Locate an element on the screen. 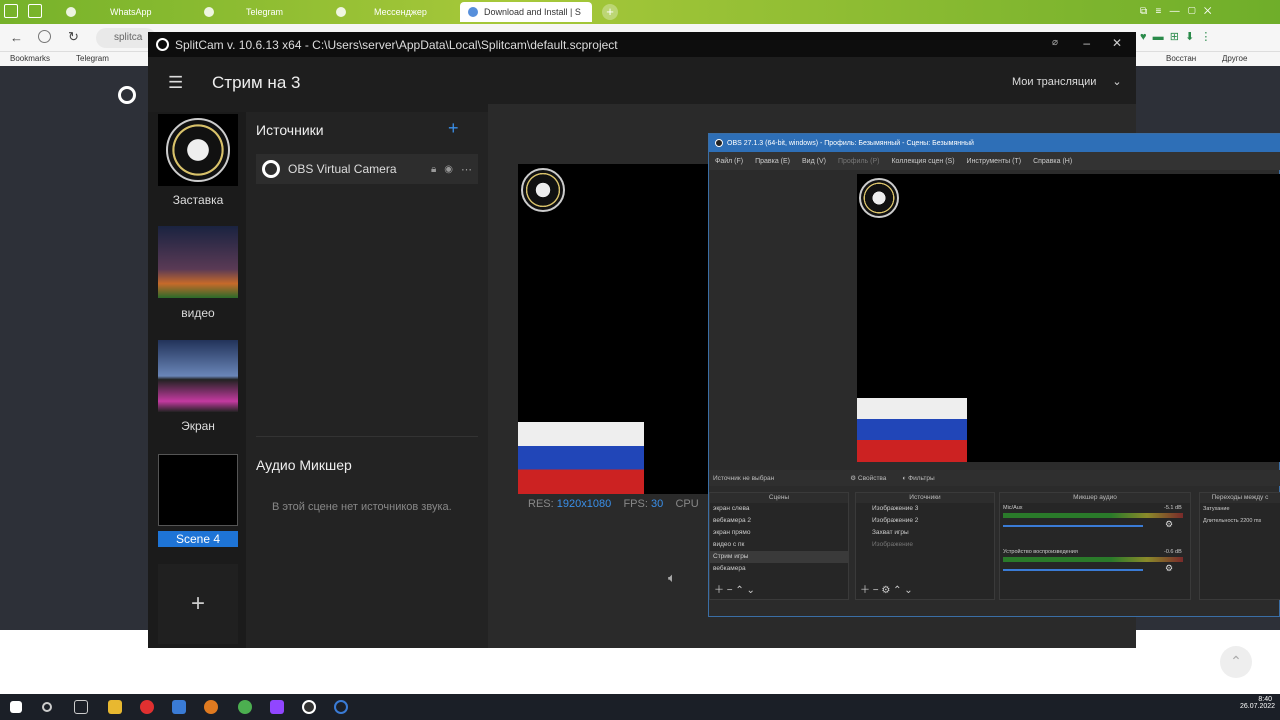 The height and width of the screenshot is (720, 1280). scene-thumb-scene4 is located at coordinates (198, 490).